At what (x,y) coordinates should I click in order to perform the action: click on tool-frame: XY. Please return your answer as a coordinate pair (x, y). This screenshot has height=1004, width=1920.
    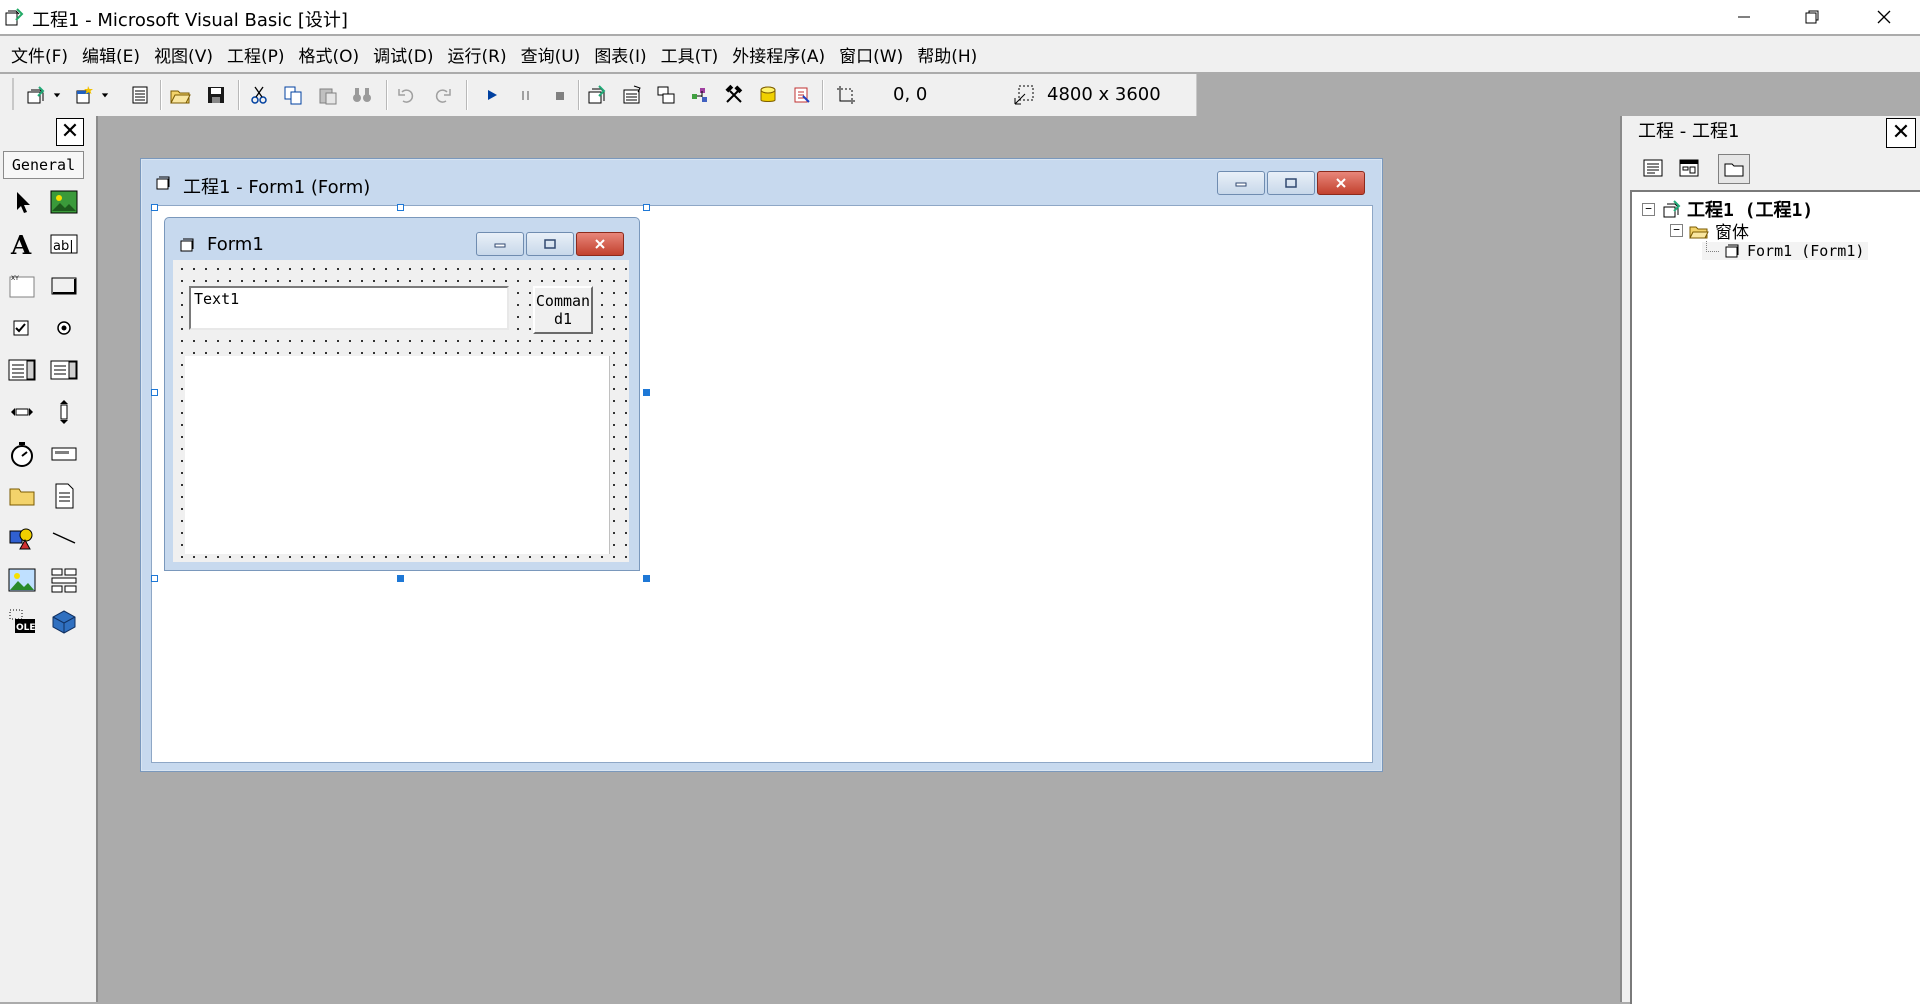
    Looking at the image, I should click on (22, 286).